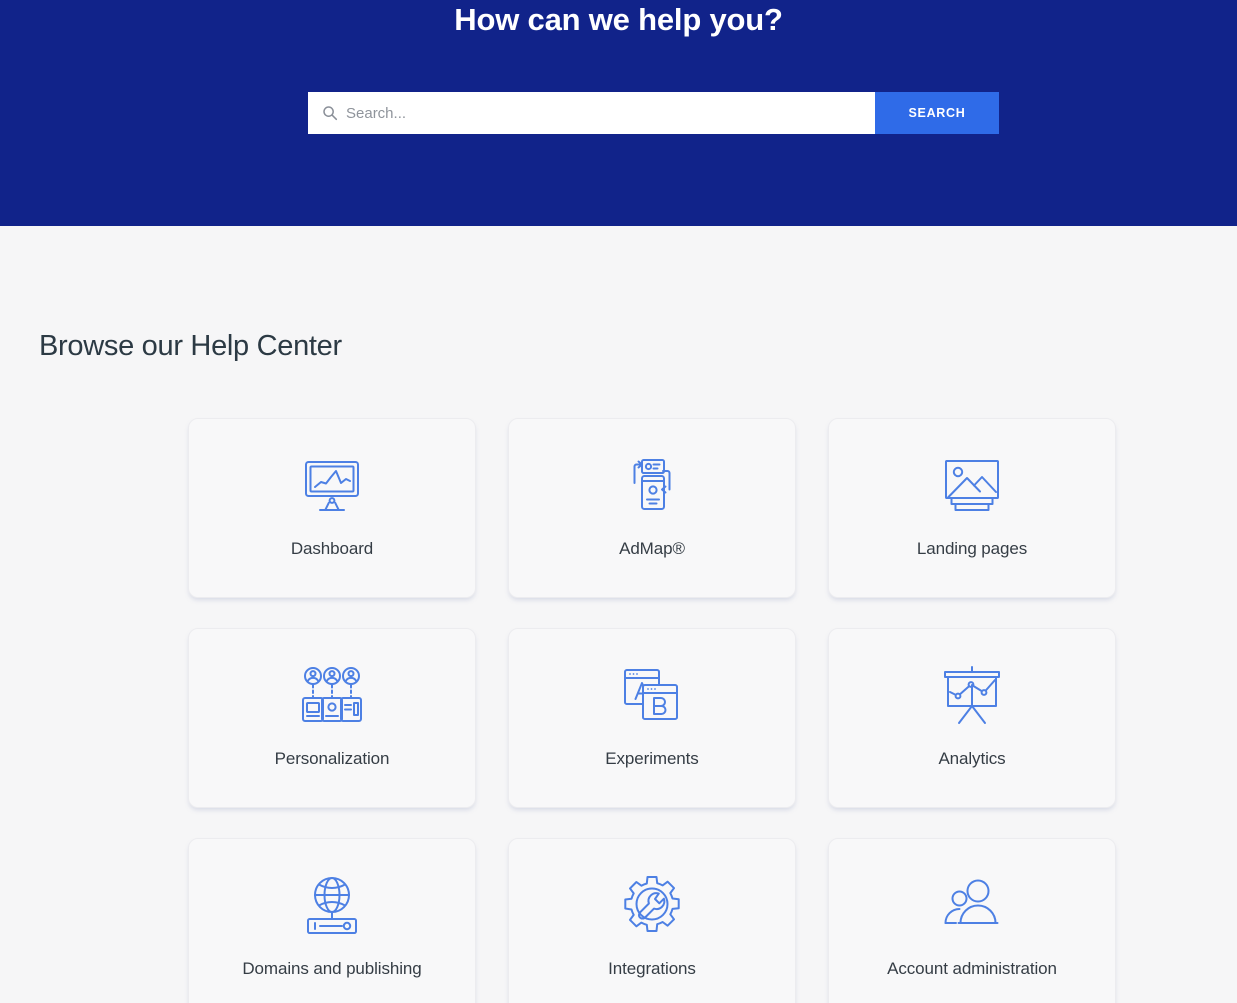 This screenshot has width=1237, height=1003. Describe the element at coordinates (937, 113) in the screenshot. I see `search-button: SEARCH` at that location.